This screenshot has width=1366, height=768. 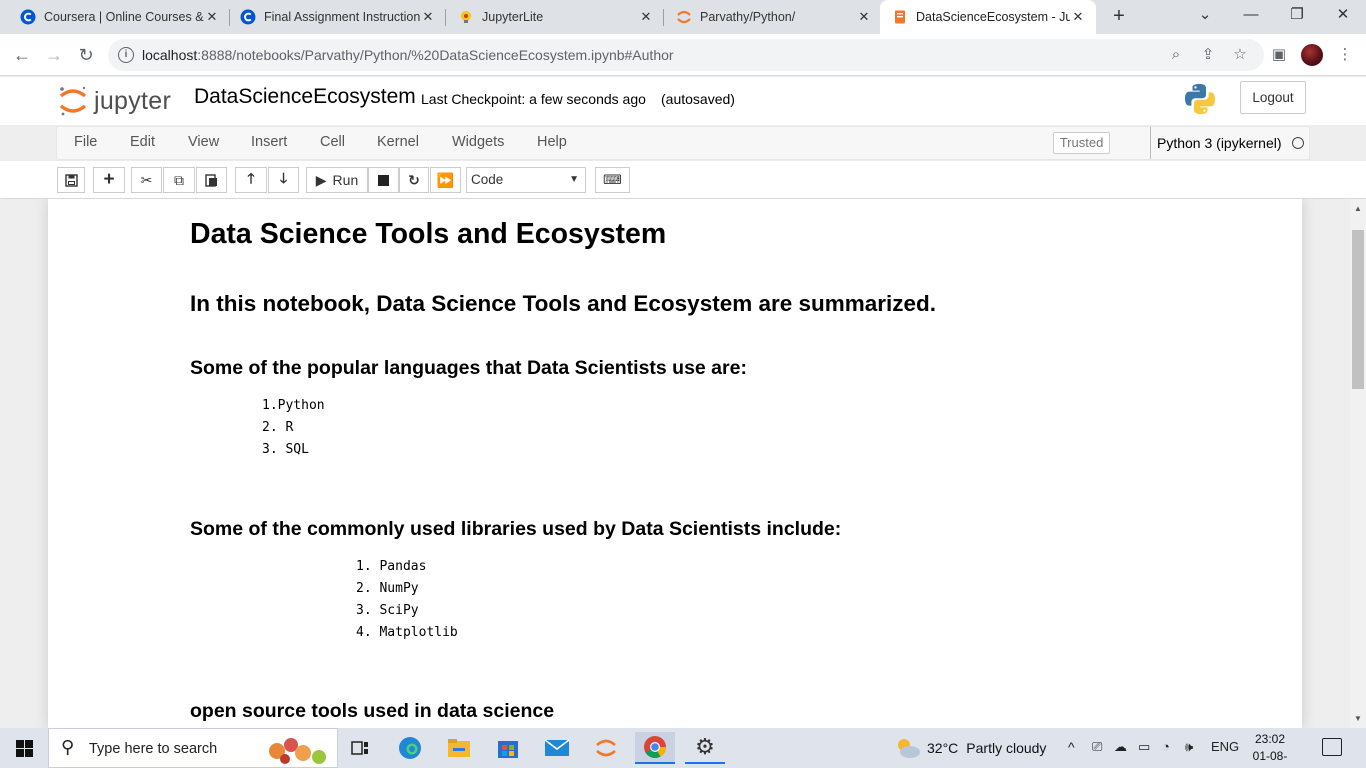 I want to click on side-panel-icon: ▣, so click(x=1279, y=55).